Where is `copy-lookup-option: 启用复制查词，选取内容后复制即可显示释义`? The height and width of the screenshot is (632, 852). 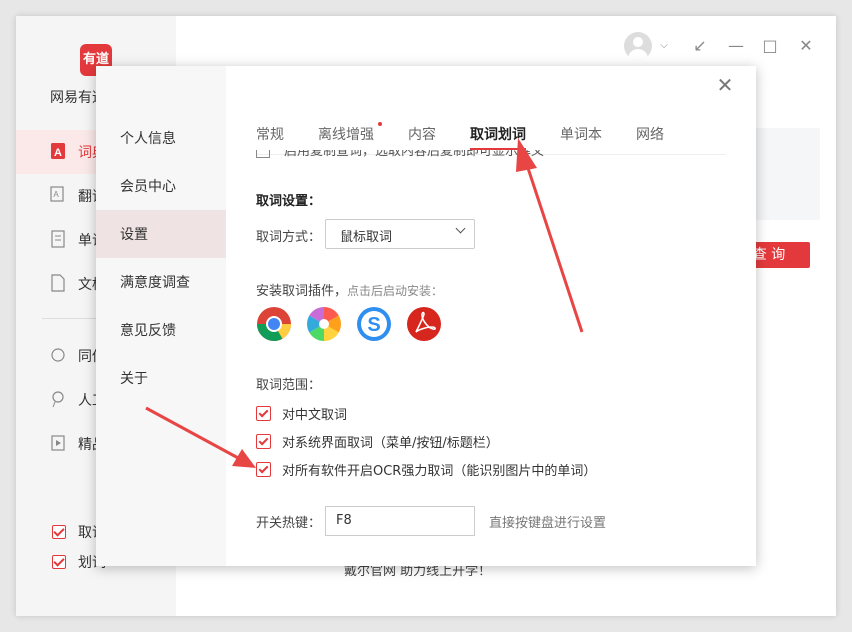
copy-lookup-option: 启用复制查词，选取内容后复制即可显示释义 is located at coordinates (491, 155).